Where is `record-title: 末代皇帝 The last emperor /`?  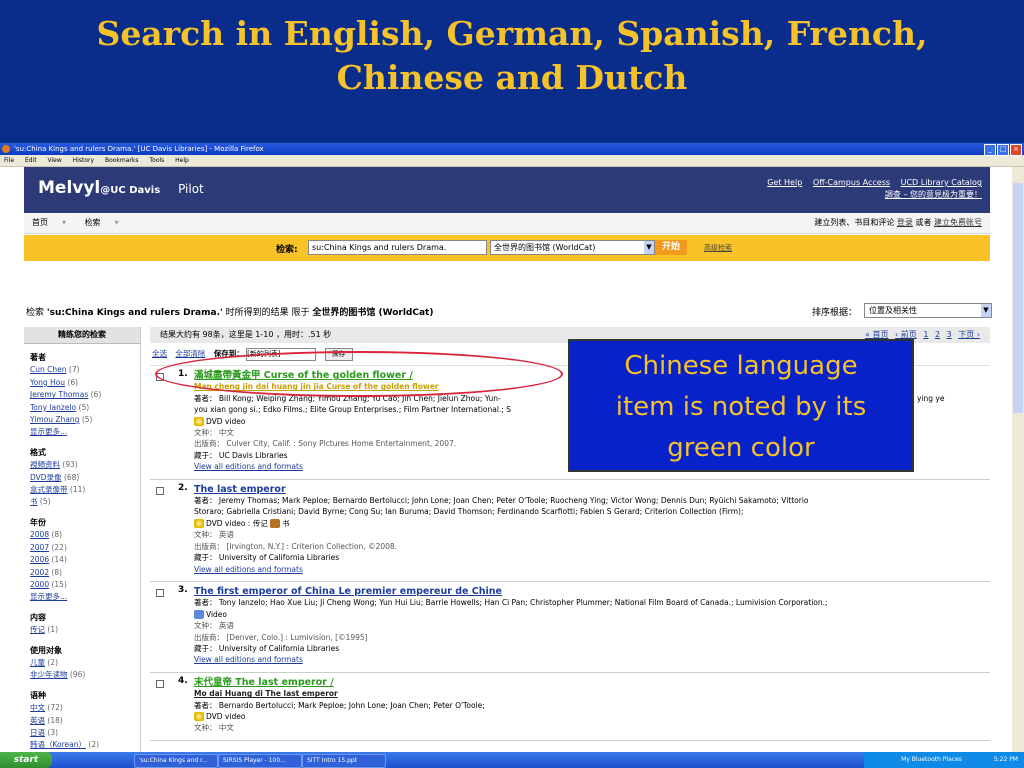
record-title: 末代皇帝 The last emperor / is located at coordinates (592, 682).